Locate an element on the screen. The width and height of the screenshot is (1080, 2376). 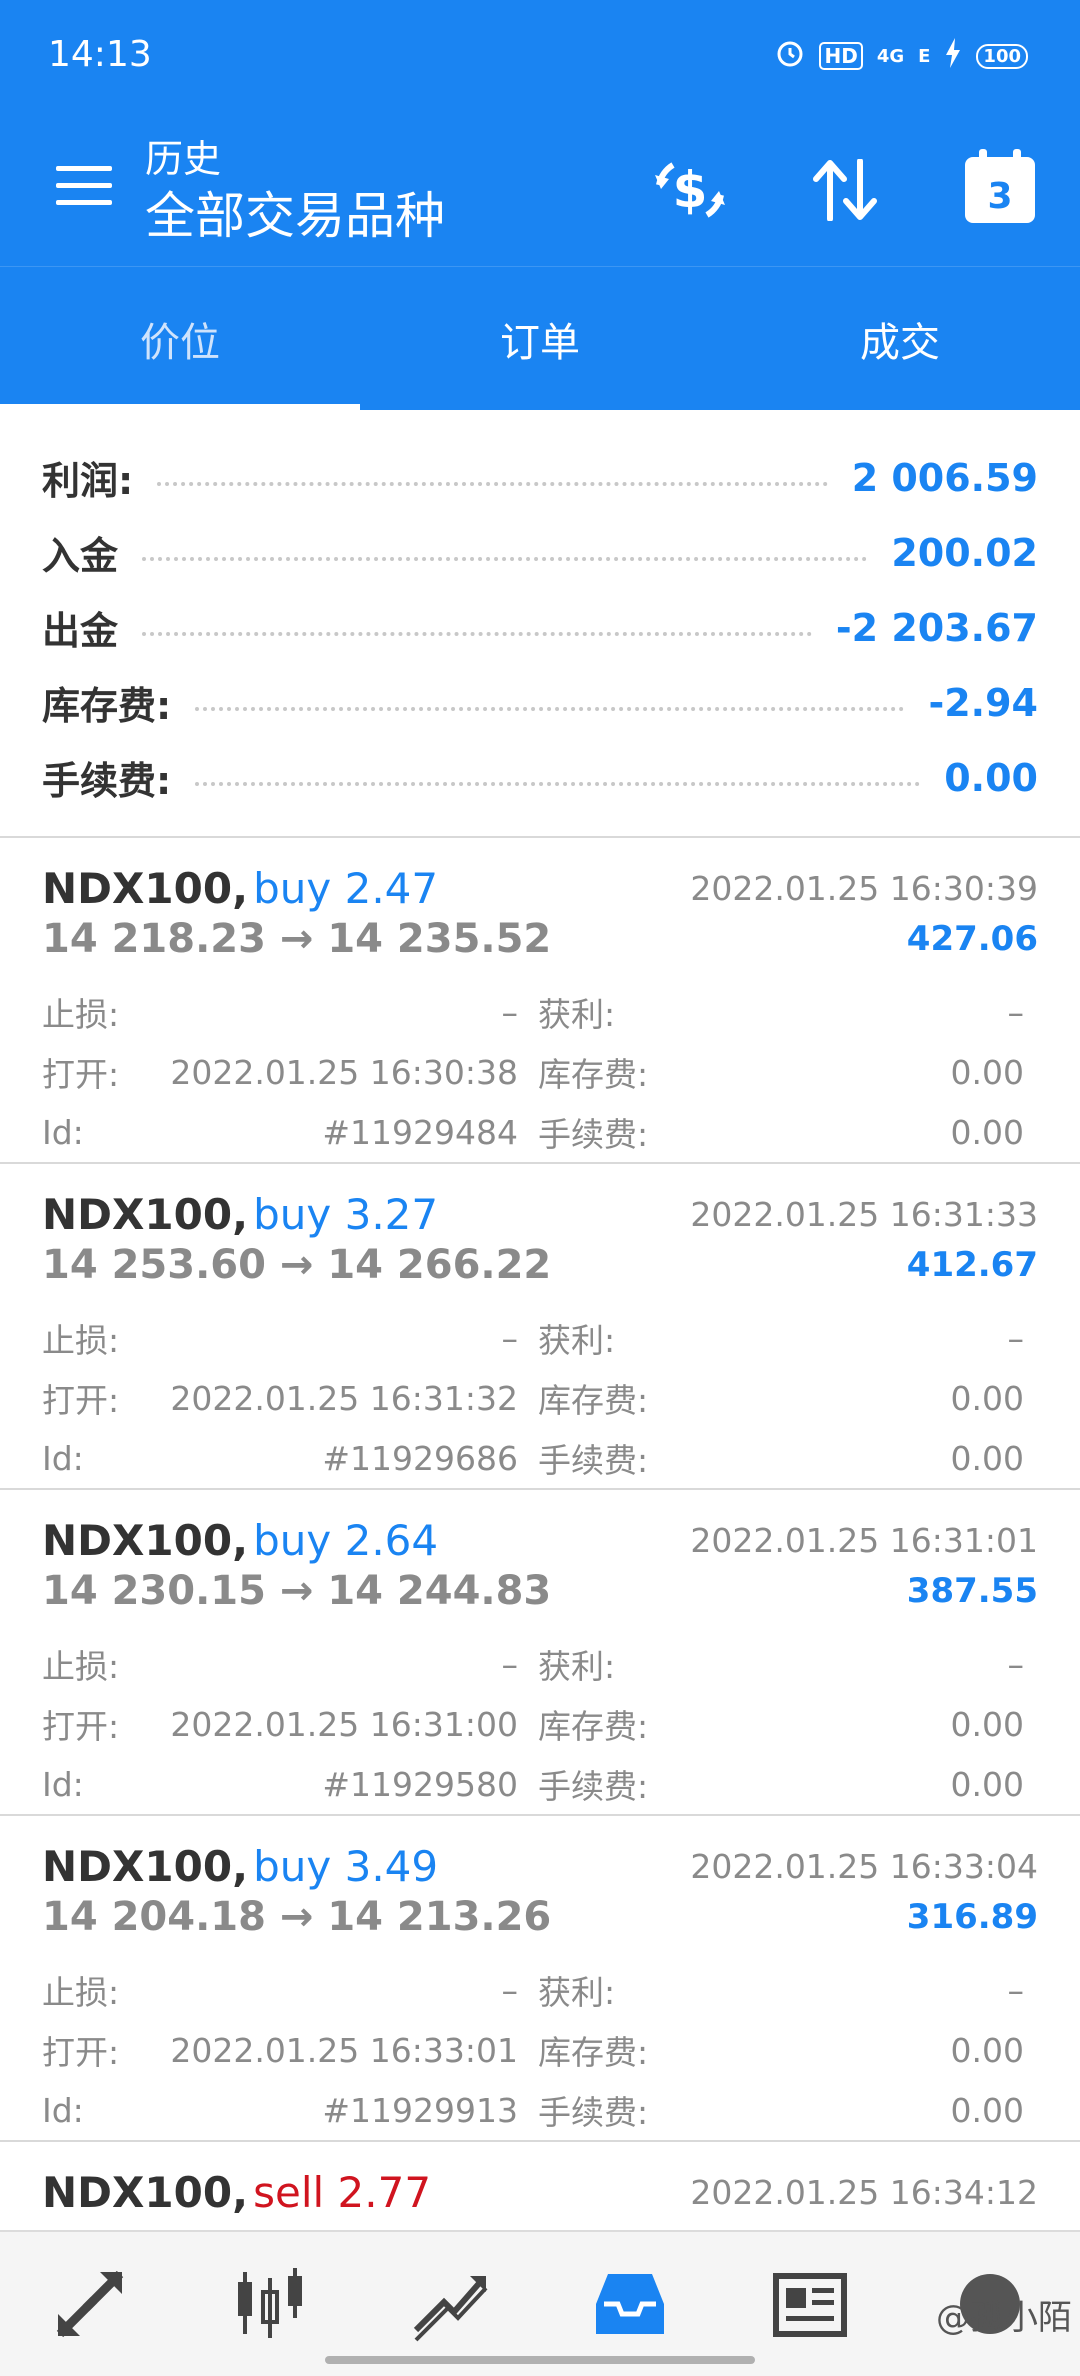
status-icons: HD 4G E 100 is located at coordinates (901, 56).